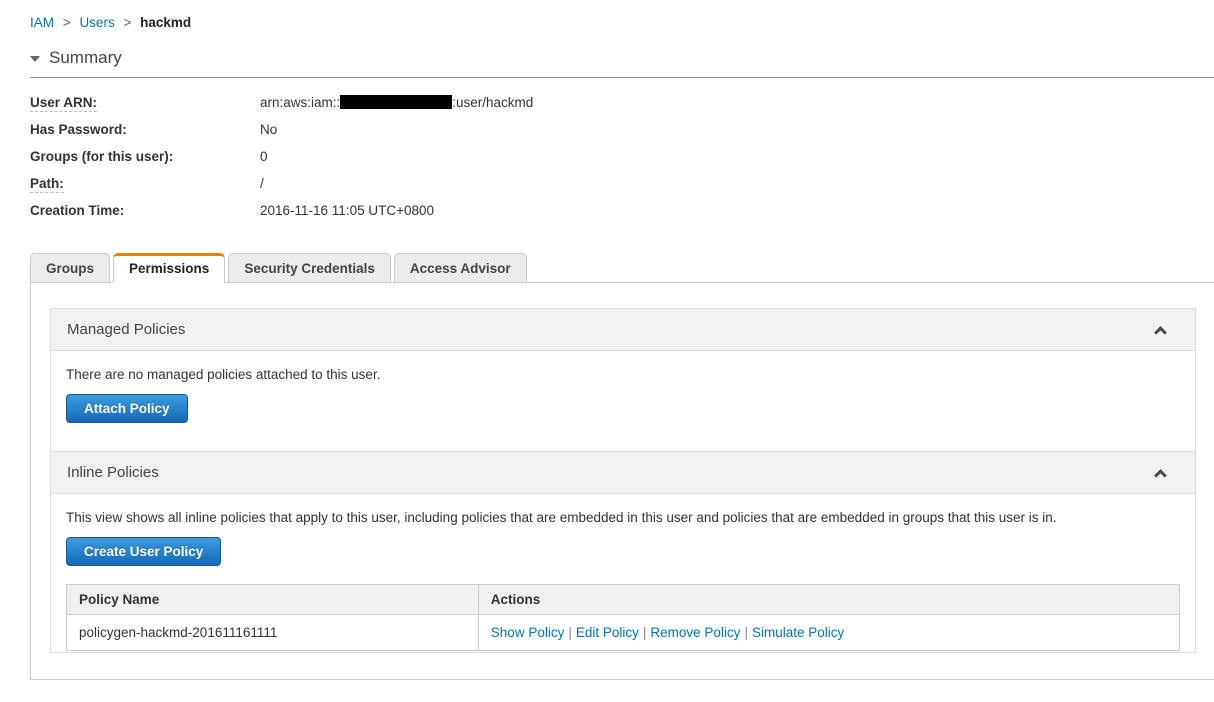 This screenshot has width=1214, height=702. I want to click on summary-section-toggle: Summary, so click(622, 58).